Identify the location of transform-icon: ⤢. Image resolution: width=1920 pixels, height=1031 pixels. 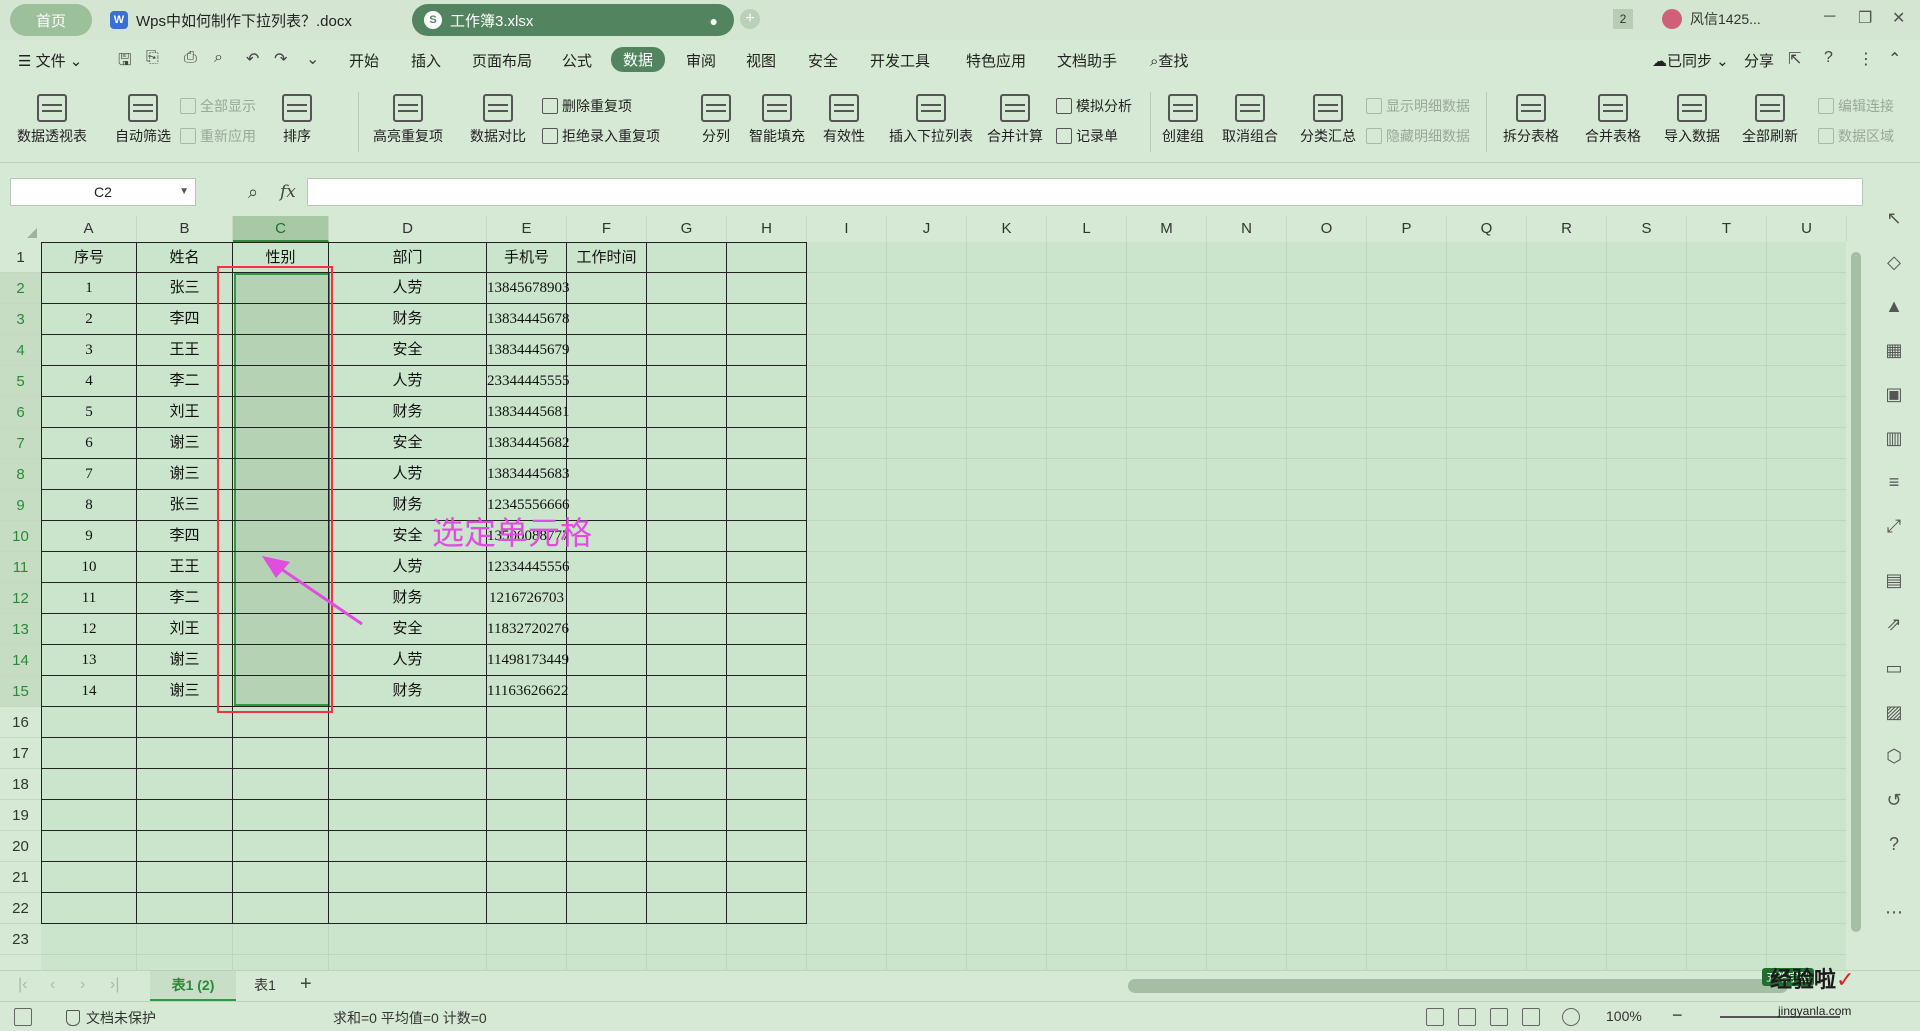
(1894, 526).